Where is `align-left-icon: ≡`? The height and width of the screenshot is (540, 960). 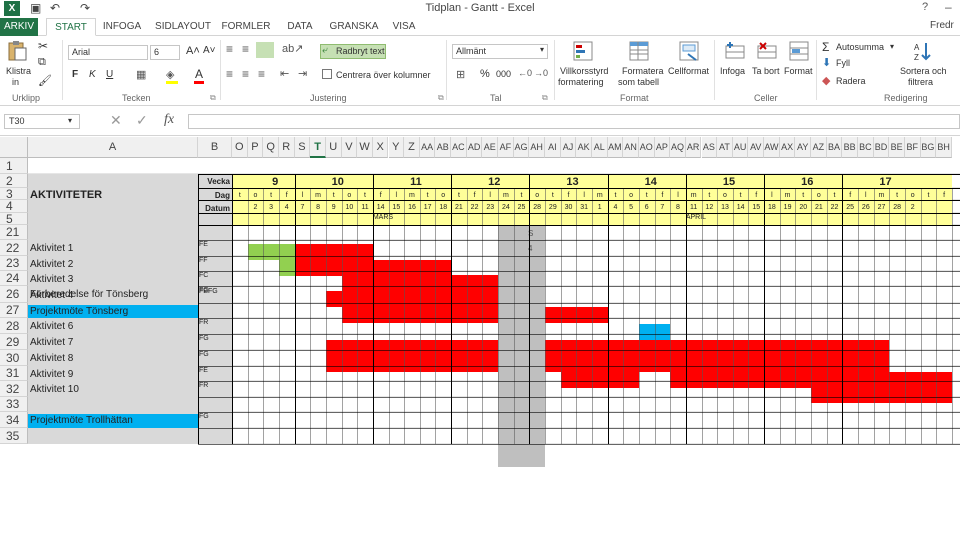 align-left-icon: ≡ is located at coordinates (229, 74).